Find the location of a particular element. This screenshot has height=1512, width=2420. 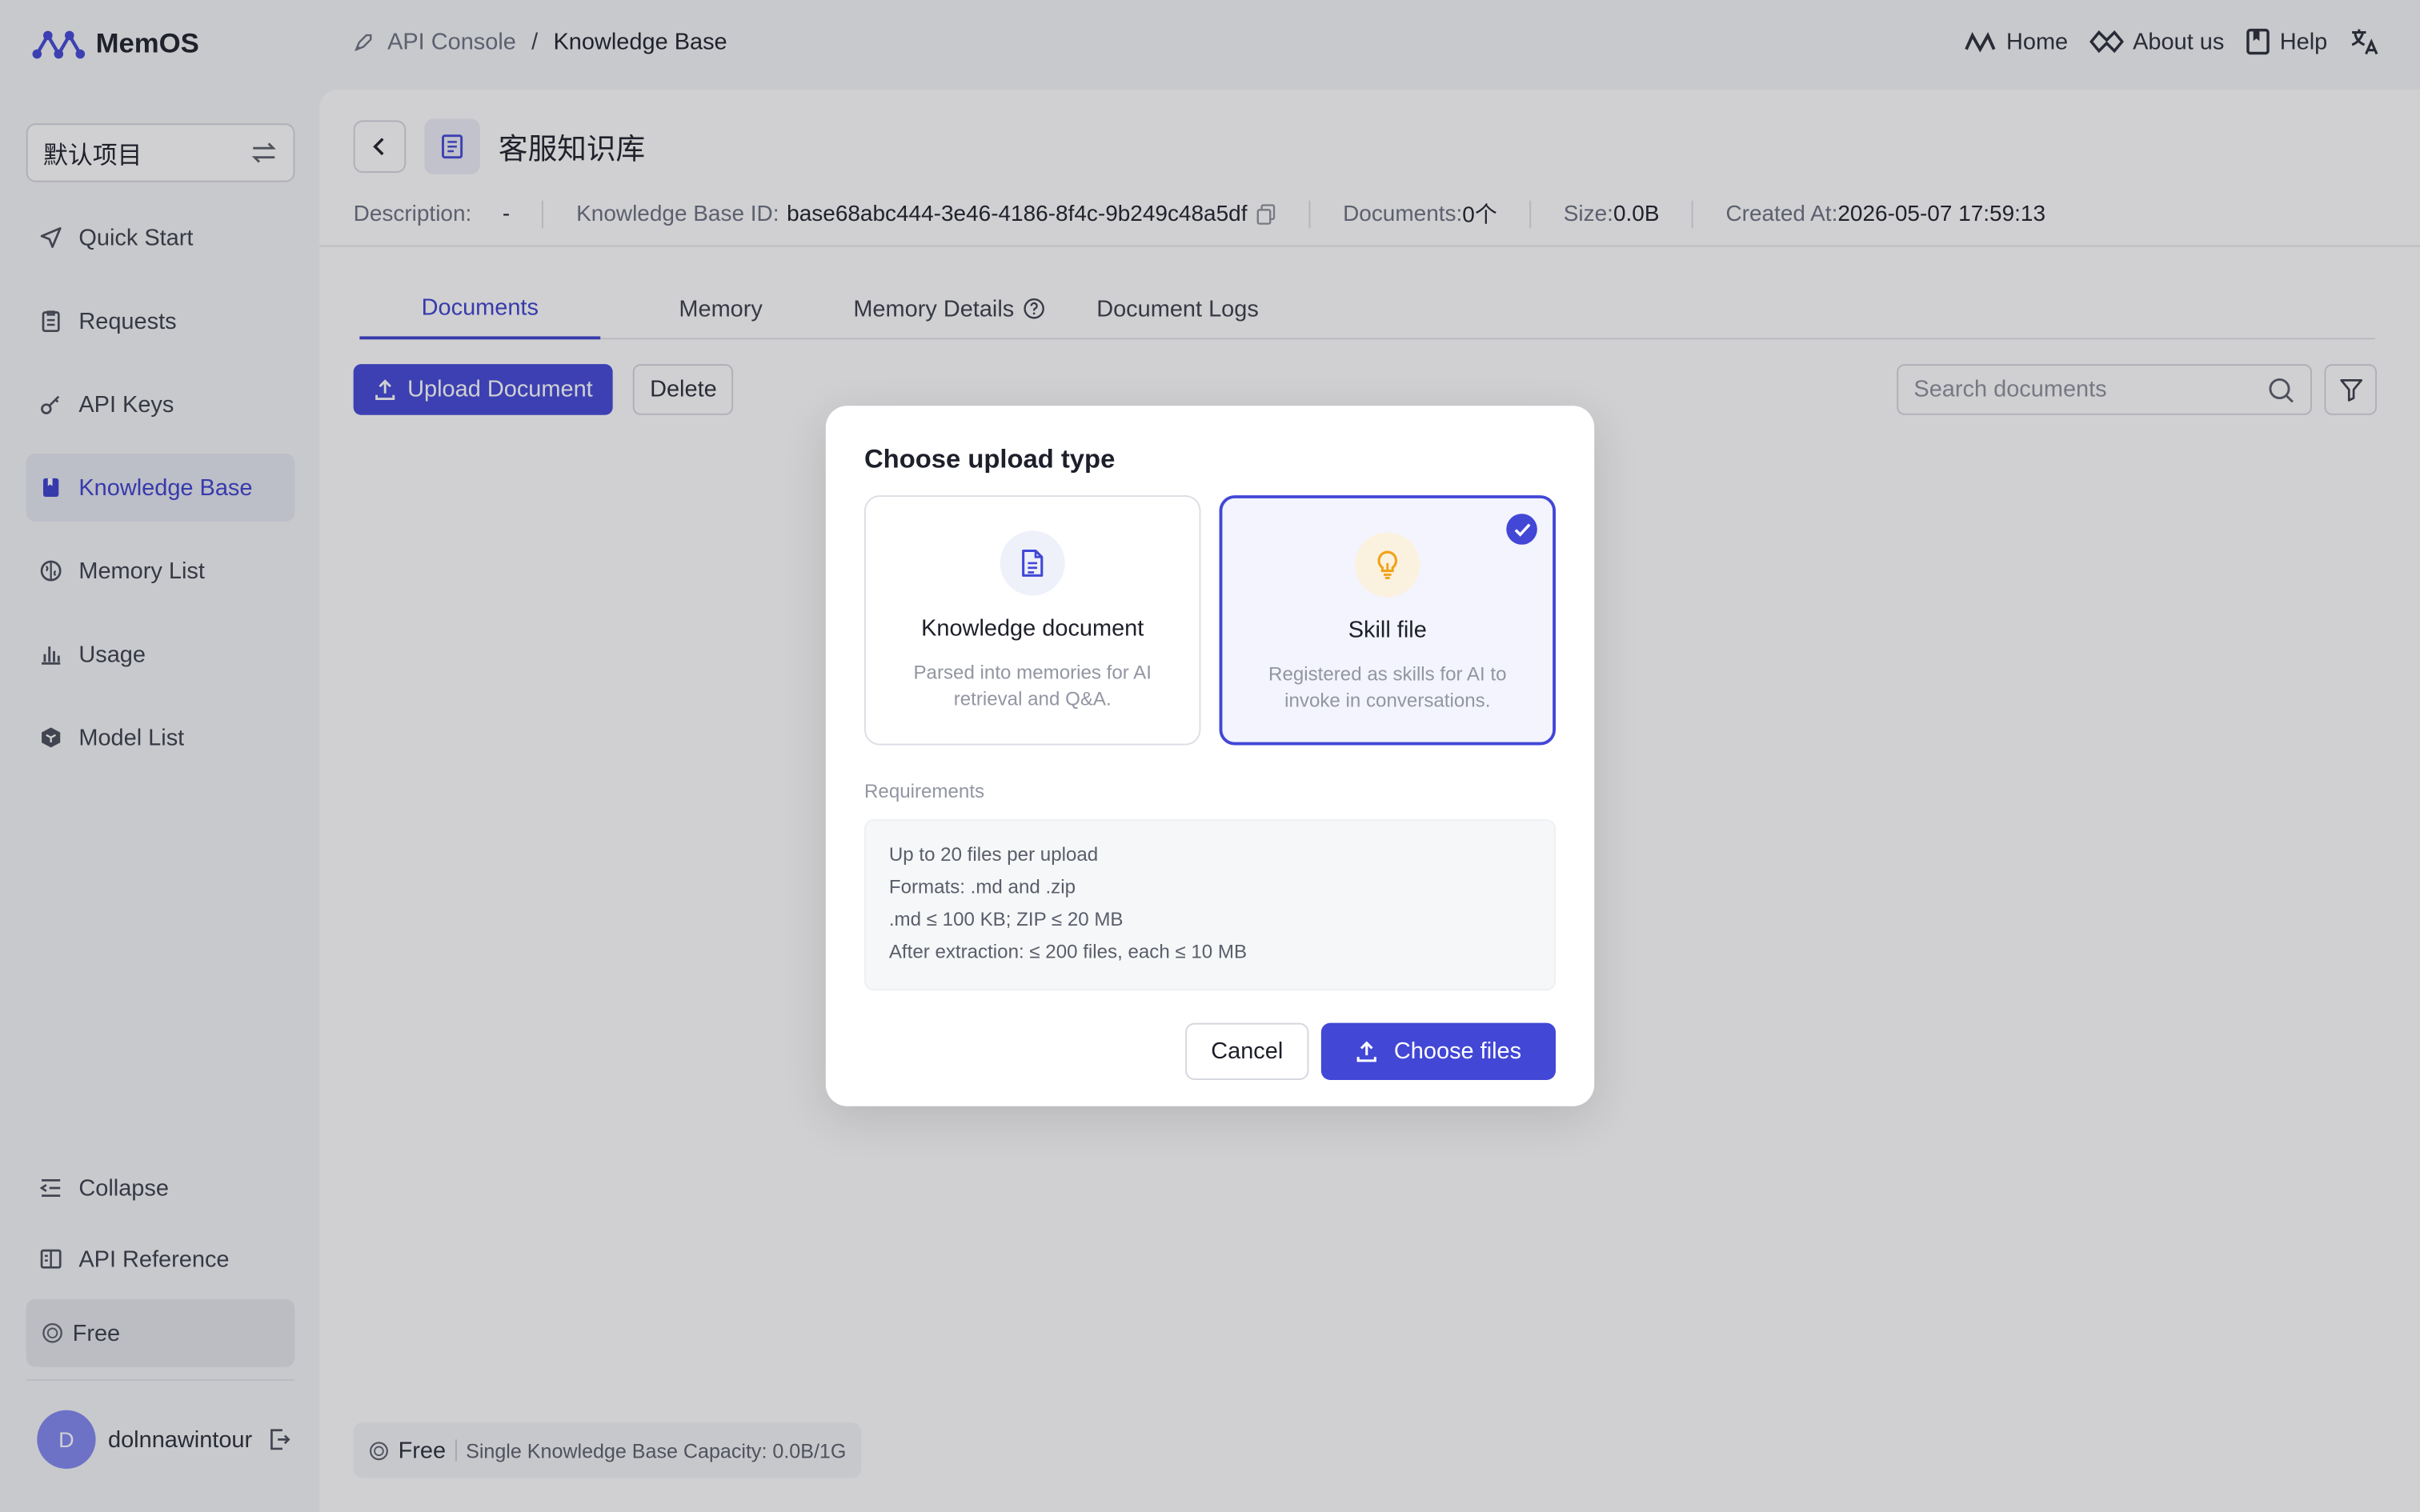

lightbulb-icon is located at coordinates (1387, 564).